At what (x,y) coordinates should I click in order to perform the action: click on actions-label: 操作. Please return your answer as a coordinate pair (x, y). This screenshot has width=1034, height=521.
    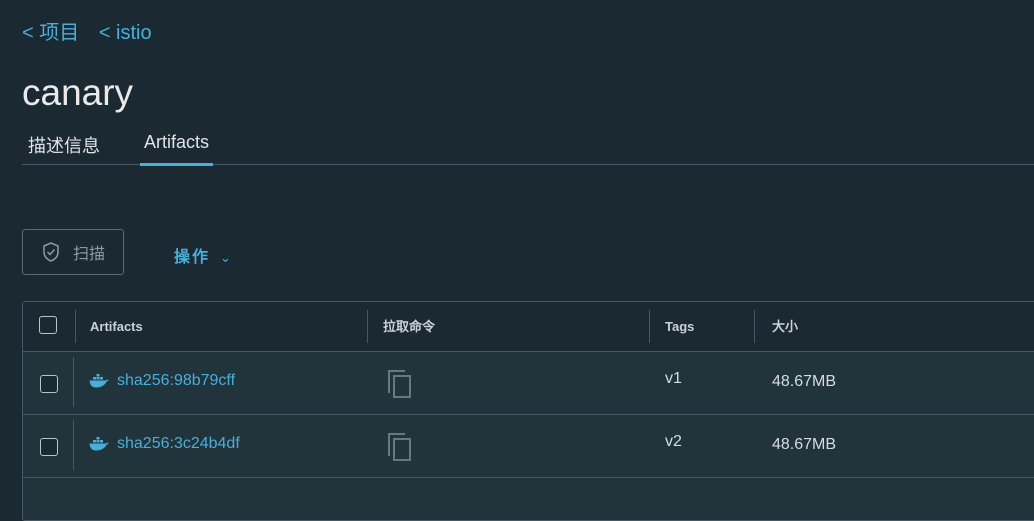
    Looking at the image, I should click on (192, 257).